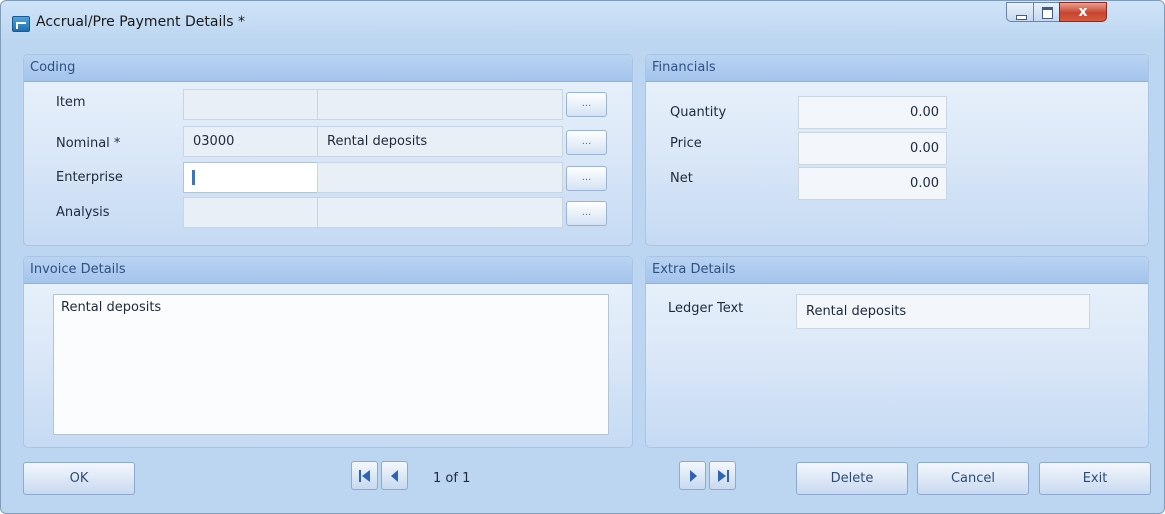  What do you see at coordinates (872, 148) in the screenshot?
I see `price-field: 0.00` at bounding box center [872, 148].